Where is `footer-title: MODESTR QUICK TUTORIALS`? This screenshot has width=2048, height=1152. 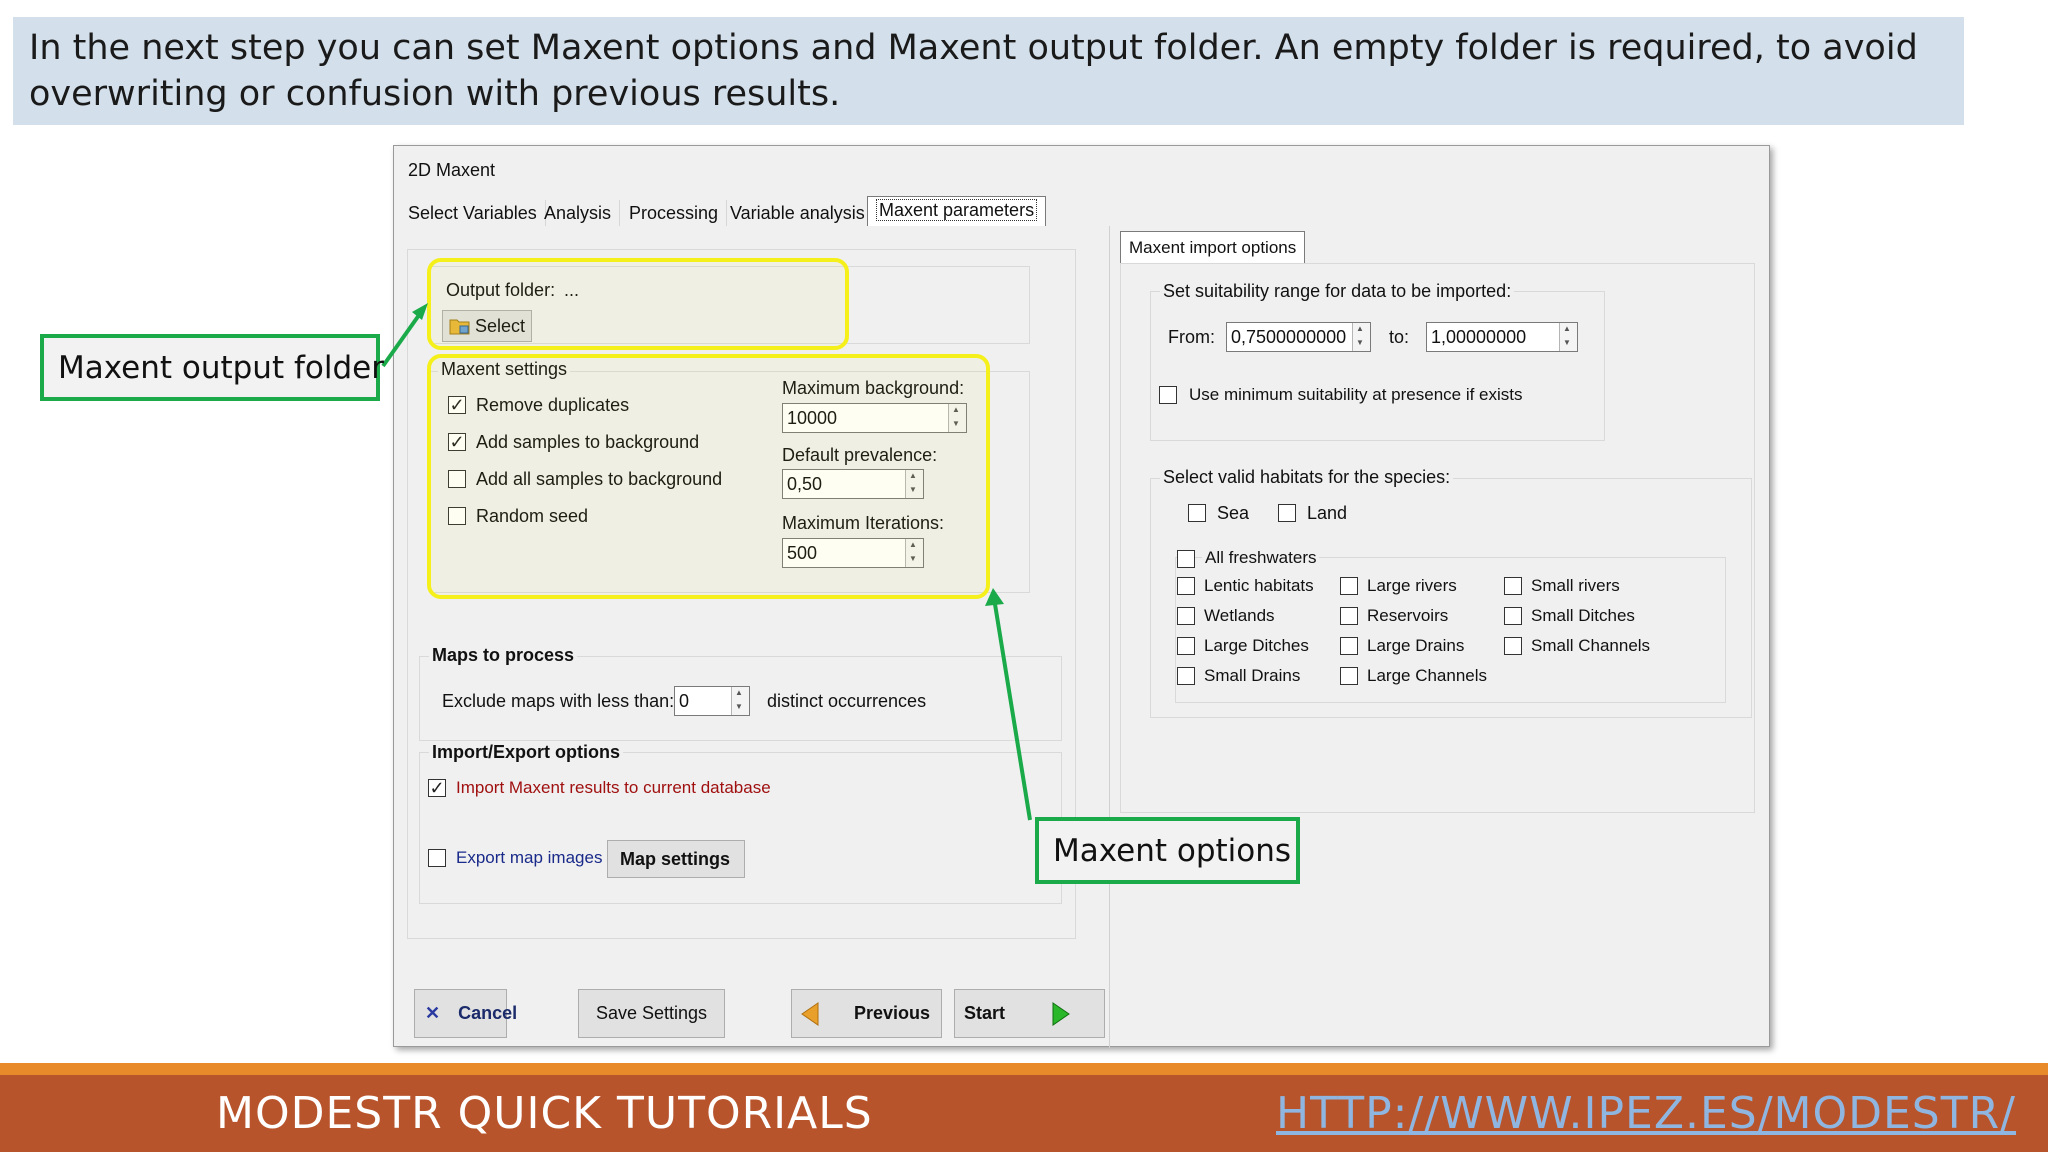
footer-title: MODESTR QUICK TUTORIALS is located at coordinates (544, 1113).